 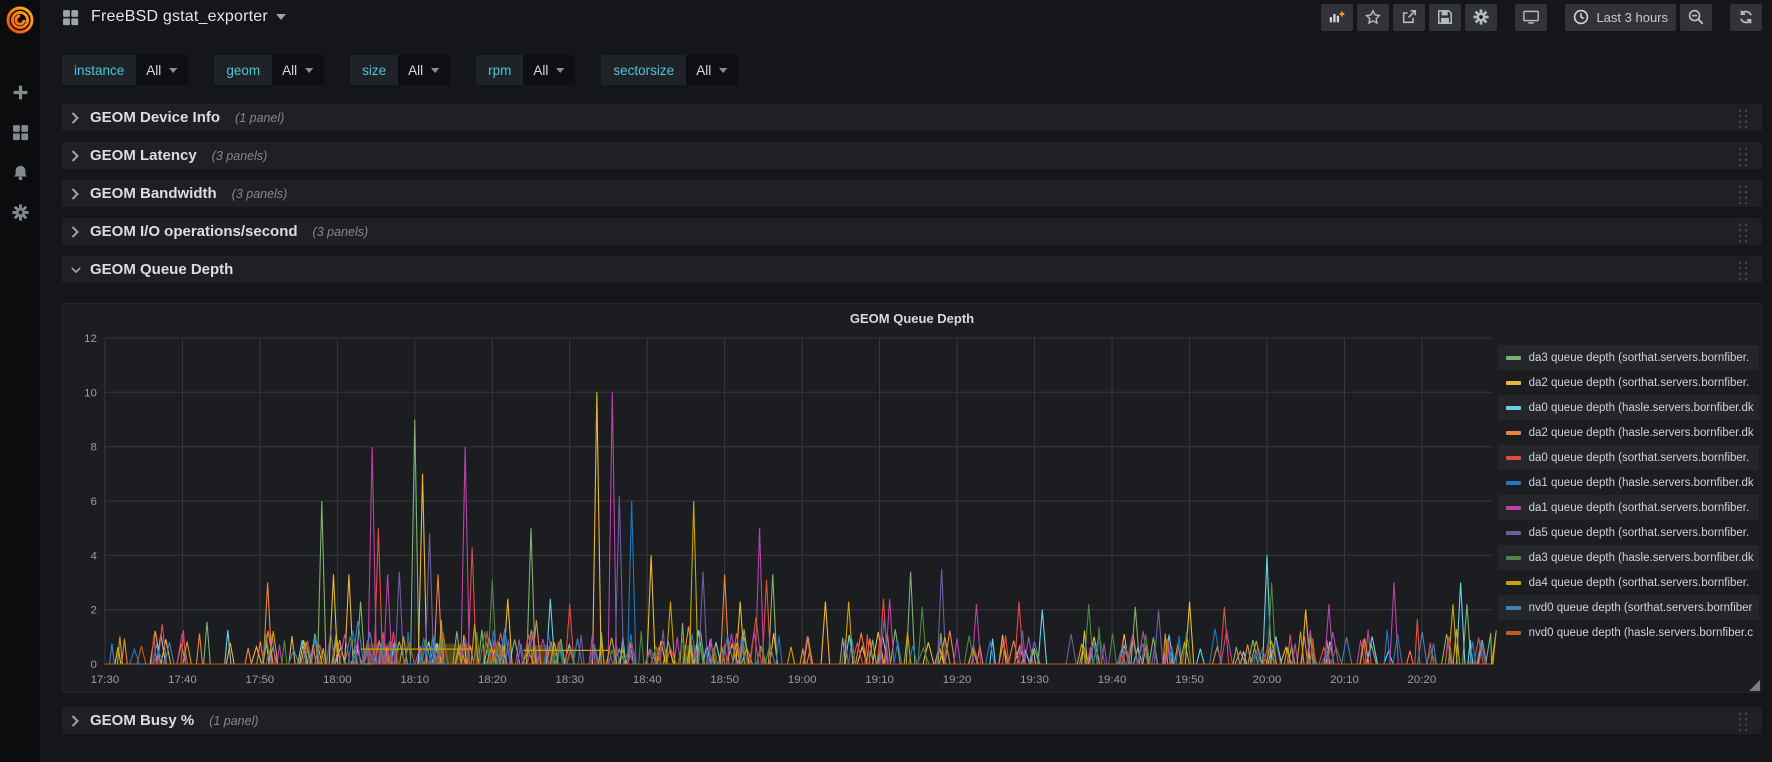 I want to click on row-title: GEOM Device Info, so click(x=155, y=117).